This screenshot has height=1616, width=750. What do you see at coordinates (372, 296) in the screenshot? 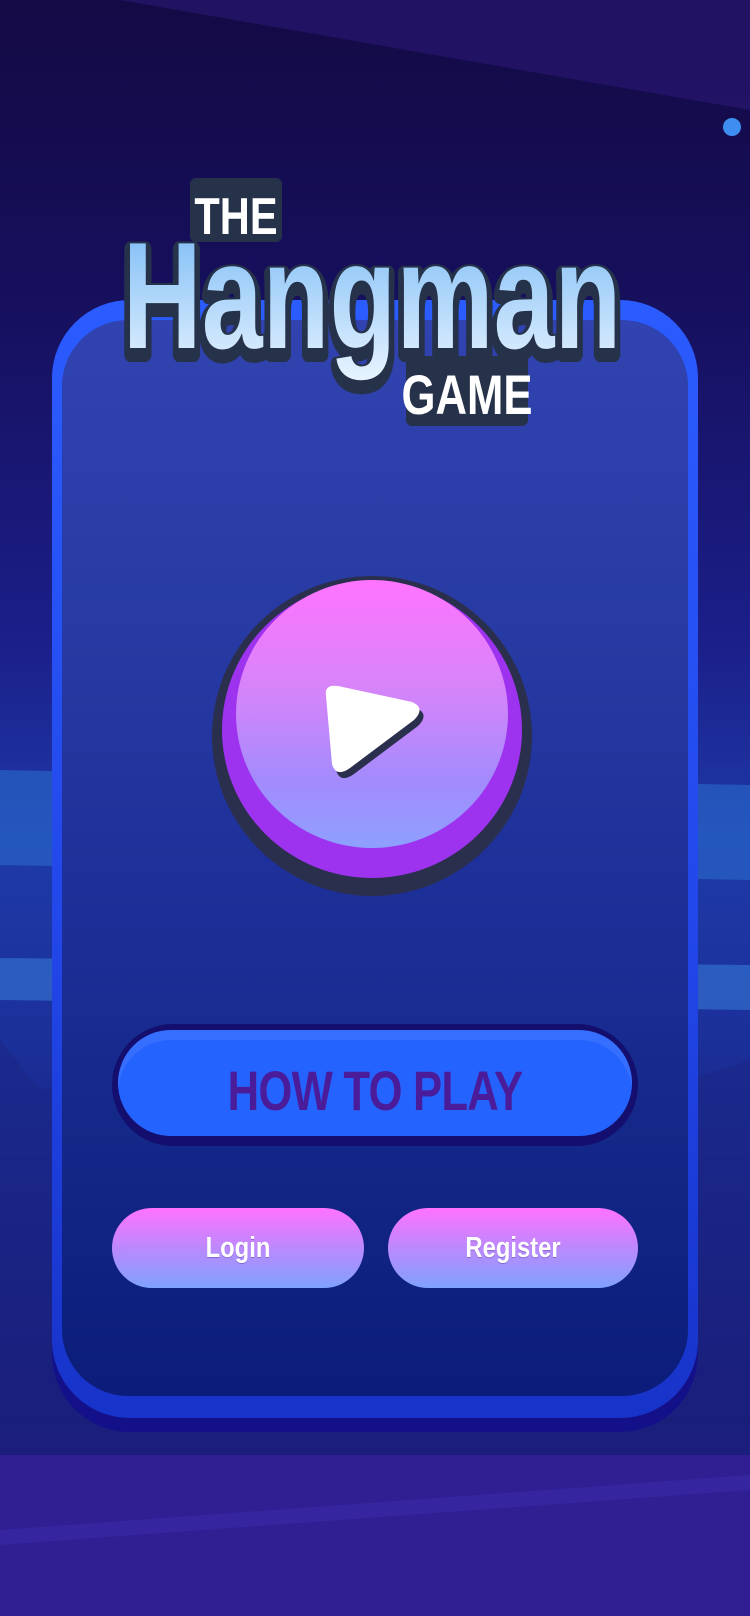
I see `logo-hangman-text: Hangman` at bounding box center [372, 296].